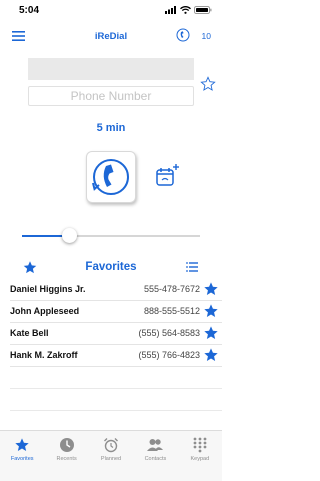  I want to click on favorite-row: John Appleseed 888-555-5512, so click(116, 312).